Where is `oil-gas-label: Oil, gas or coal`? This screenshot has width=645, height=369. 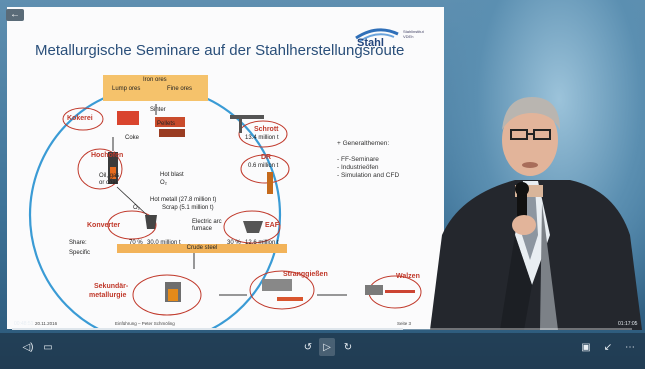
oil-gas-label: Oil, gas or coal is located at coordinates (109, 179).